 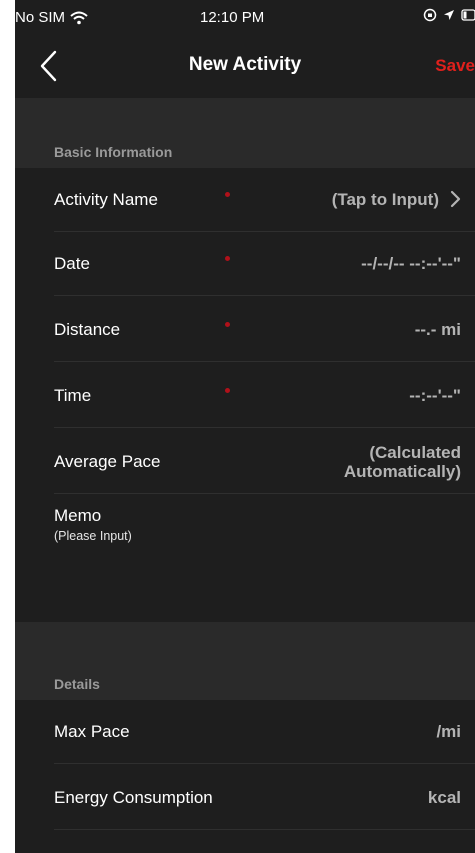 What do you see at coordinates (437, 329) in the screenshot?
I see `distance-value: --.- mi` at bounding box center [437, 329].